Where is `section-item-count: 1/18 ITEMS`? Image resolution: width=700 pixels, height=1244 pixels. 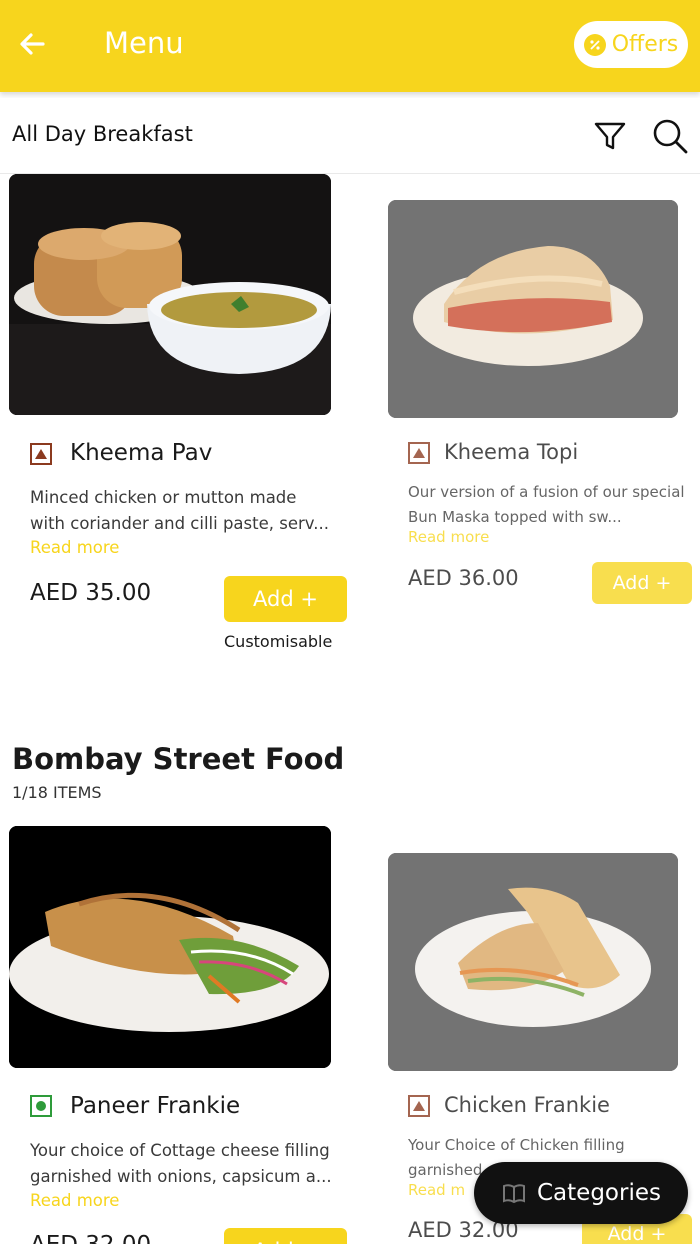
section-item-count: 1/18 ITEMS is located at coordinates (57, 792).